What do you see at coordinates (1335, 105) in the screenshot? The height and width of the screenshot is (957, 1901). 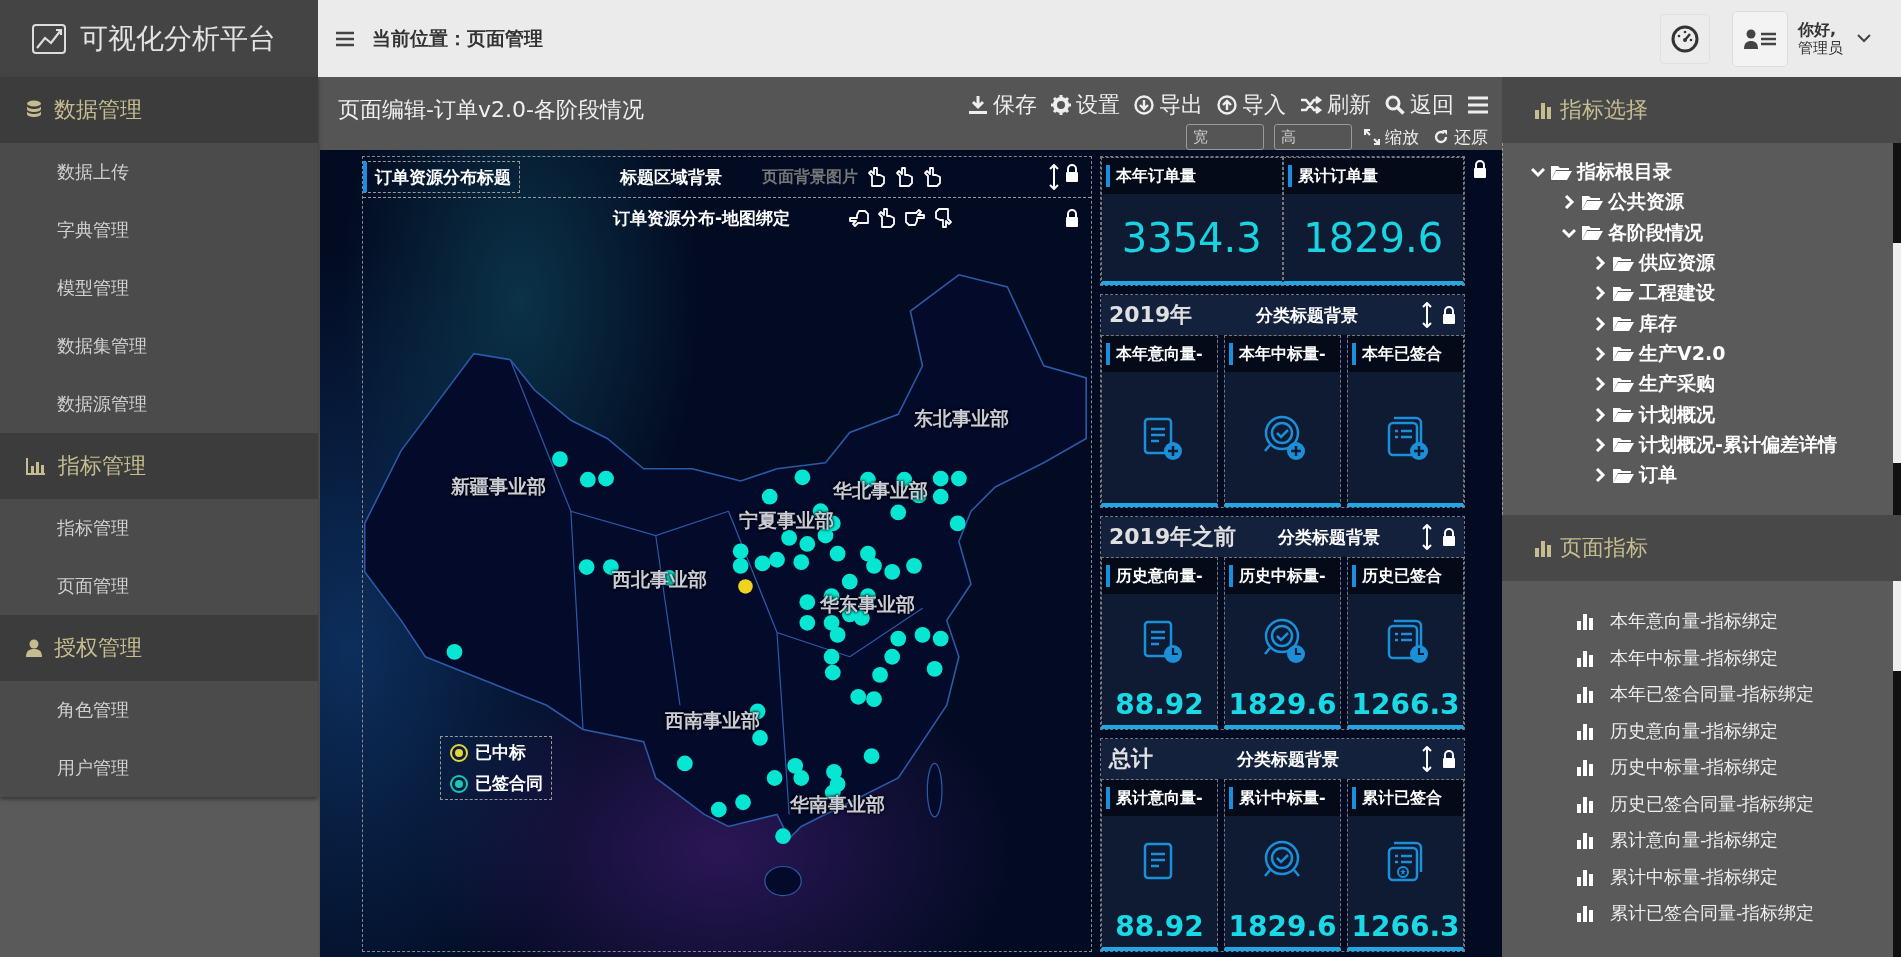 I see `refresh-button: 刷新` at bounding box center [1335, 105].